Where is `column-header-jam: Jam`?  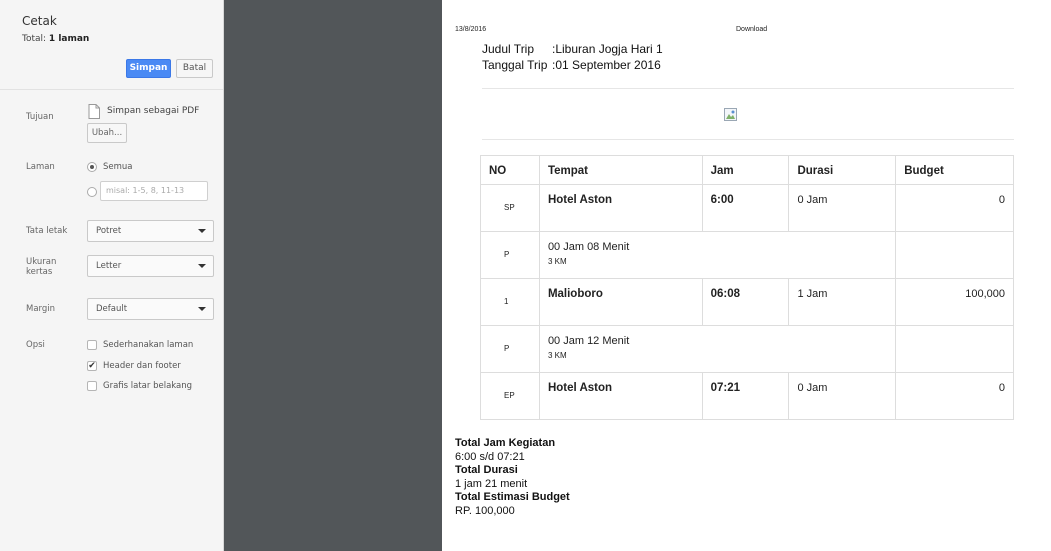
column-header-jam: Jam is located at coordinates (745, 170).